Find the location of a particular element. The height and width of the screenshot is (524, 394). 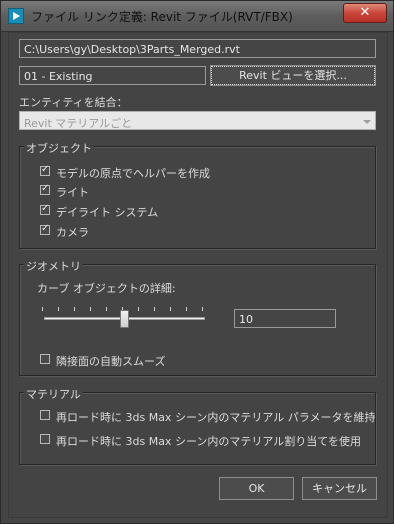

curve-detail-slider-thumb is located at coordinates (124, 319).